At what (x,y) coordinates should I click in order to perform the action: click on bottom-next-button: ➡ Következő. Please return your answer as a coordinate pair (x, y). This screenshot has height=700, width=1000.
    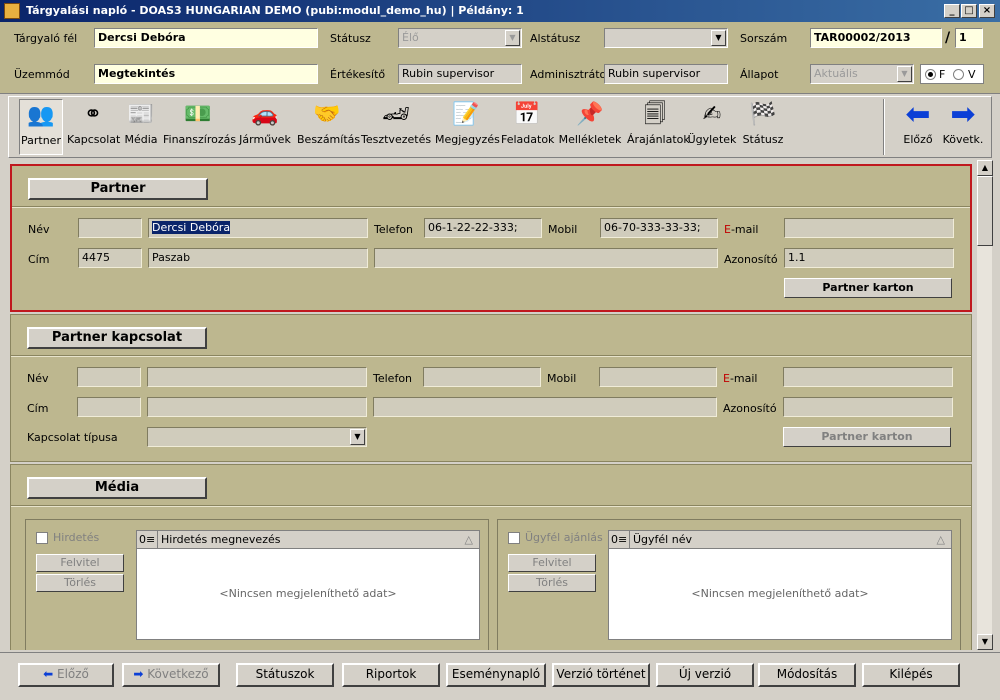
    Looking at the image, I should click on (171, 675).